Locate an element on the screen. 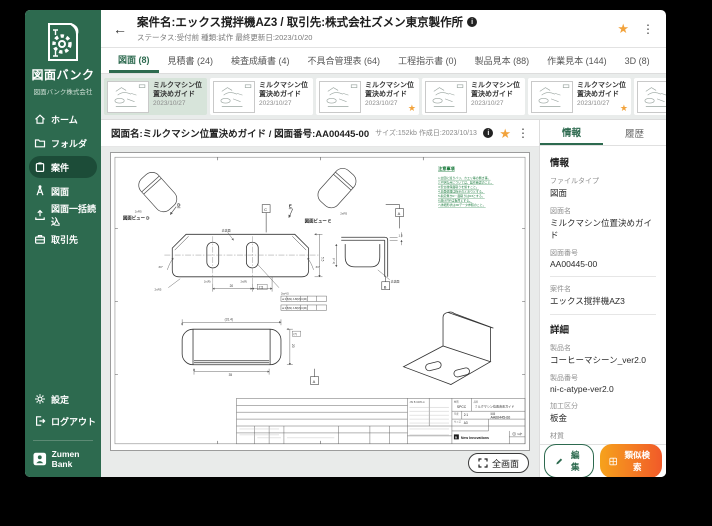  datum-letter: B is located at coordinates (385, 286).